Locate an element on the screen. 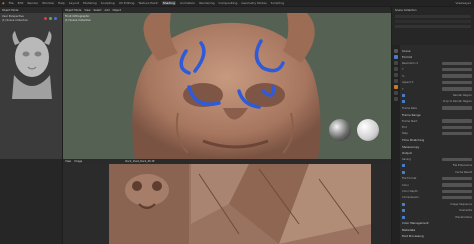  view-layer-tab-icon is located at coordinates (396, 69).